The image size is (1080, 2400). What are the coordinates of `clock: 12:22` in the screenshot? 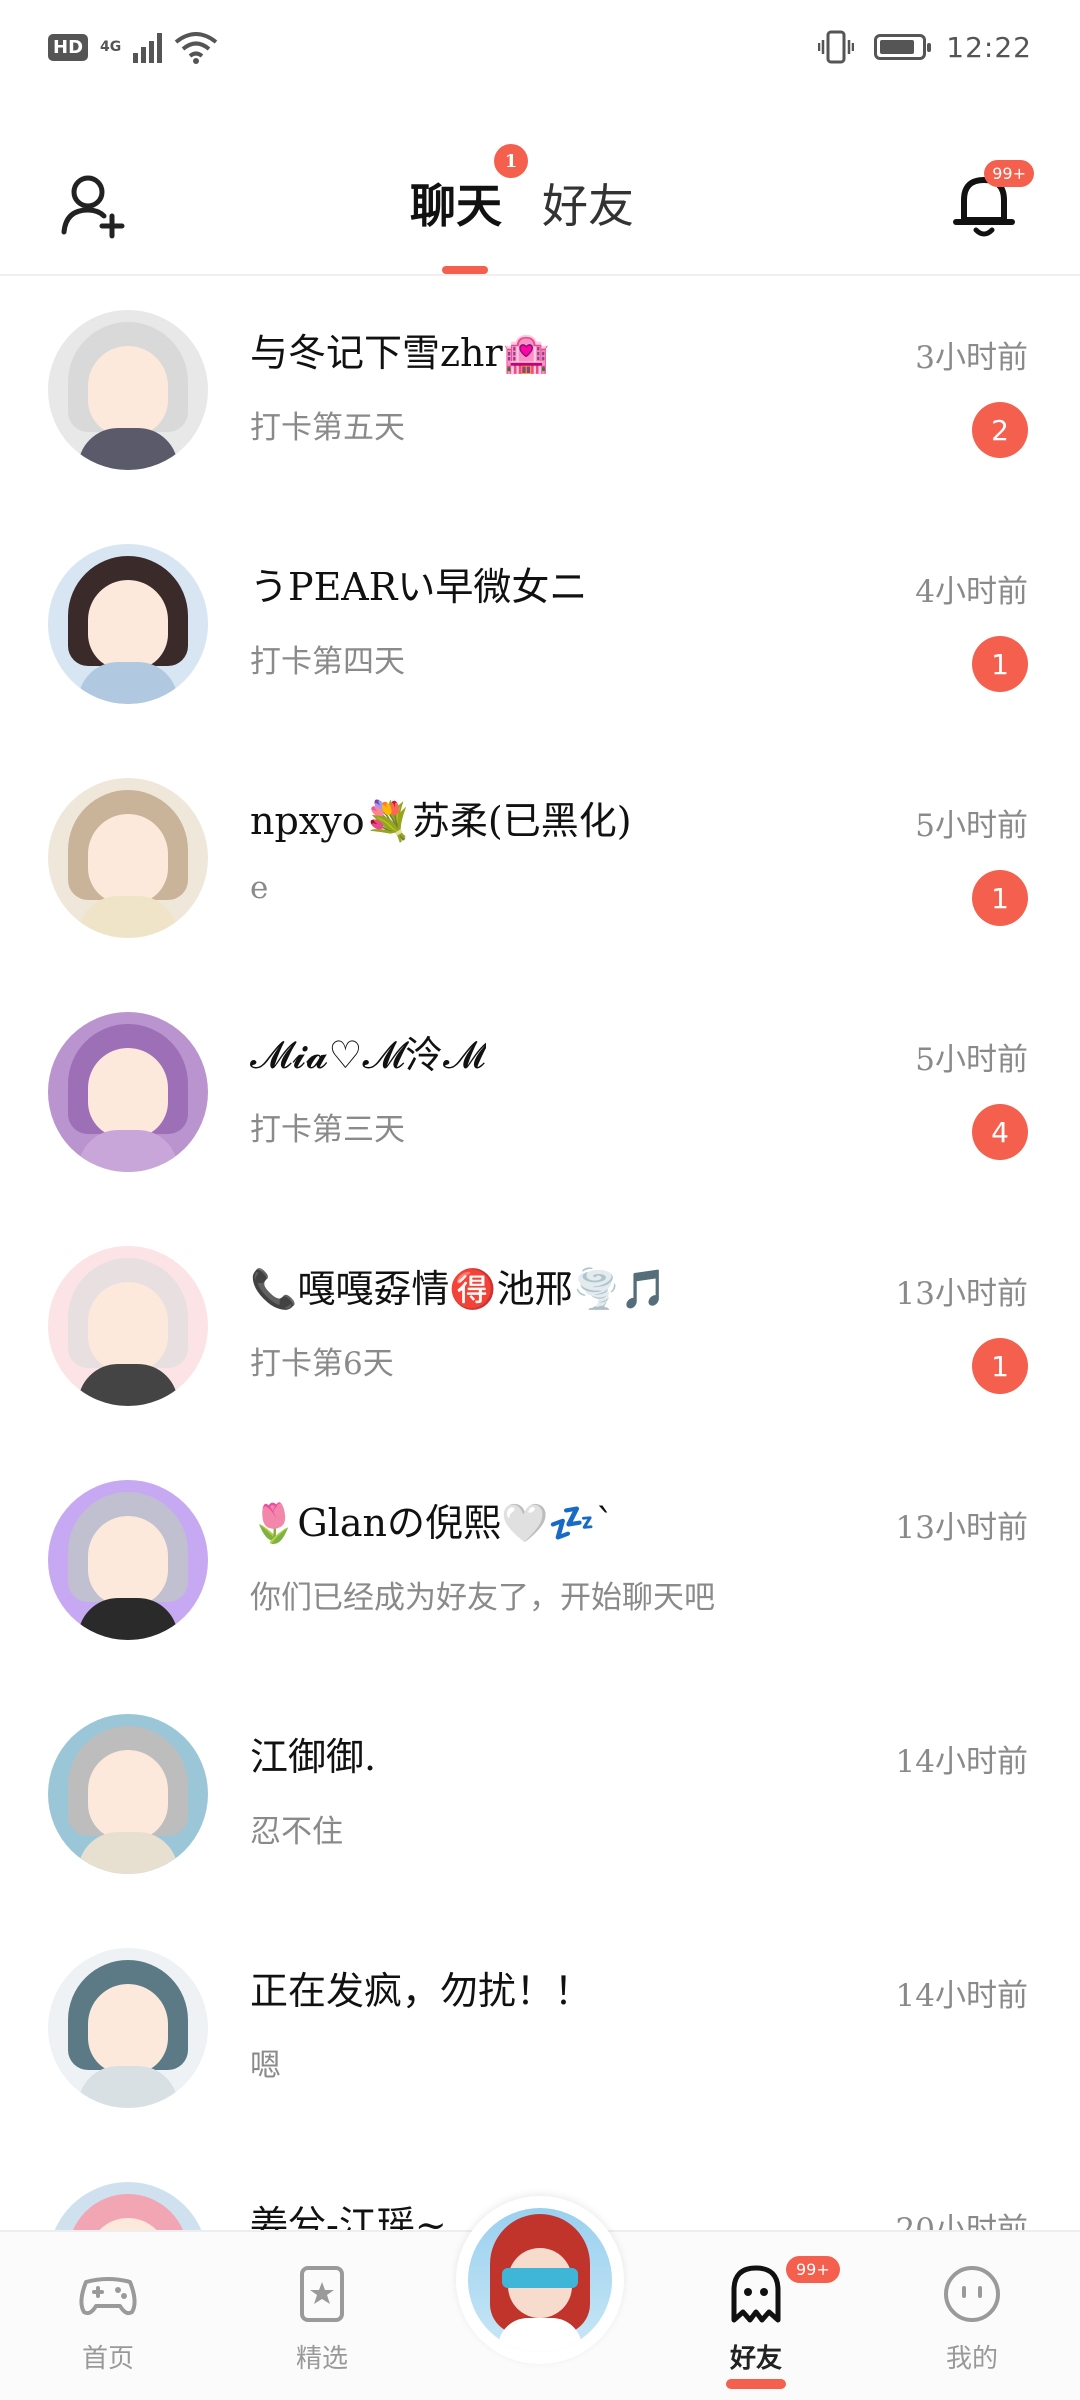 It's located at (989, 47).